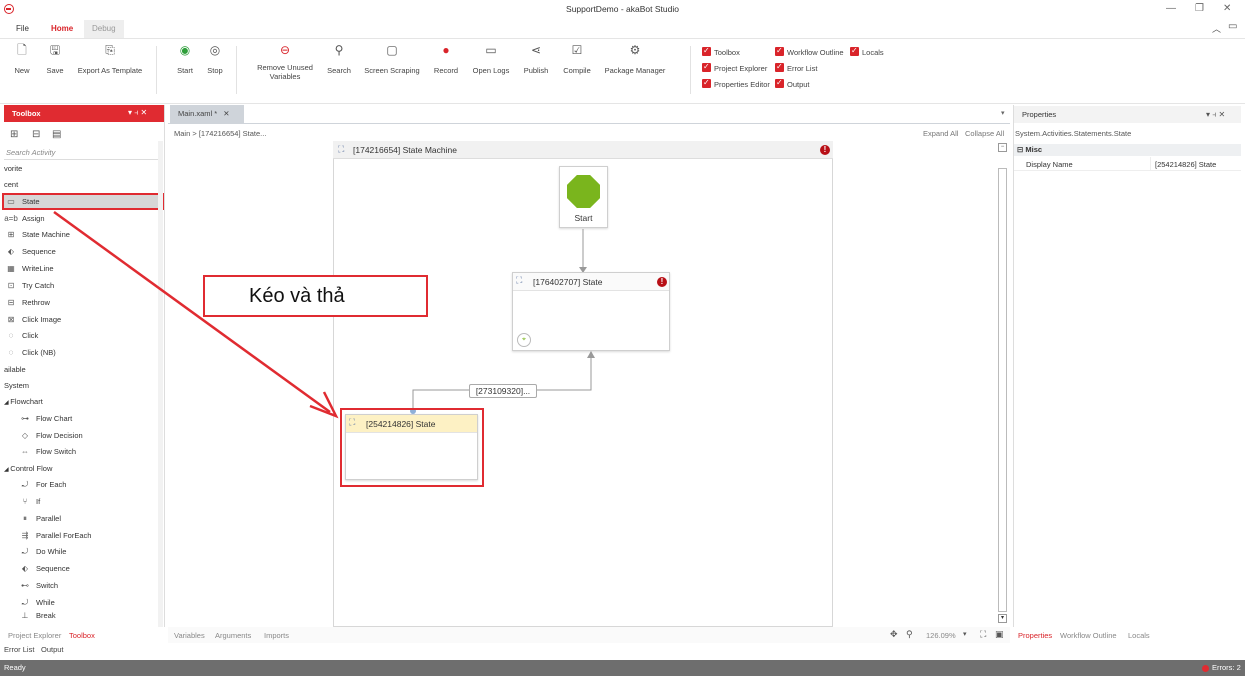  Describe the element at coordinates (940, 133) in the screenshot. I see `expand-all-button: Expand All` at that location.